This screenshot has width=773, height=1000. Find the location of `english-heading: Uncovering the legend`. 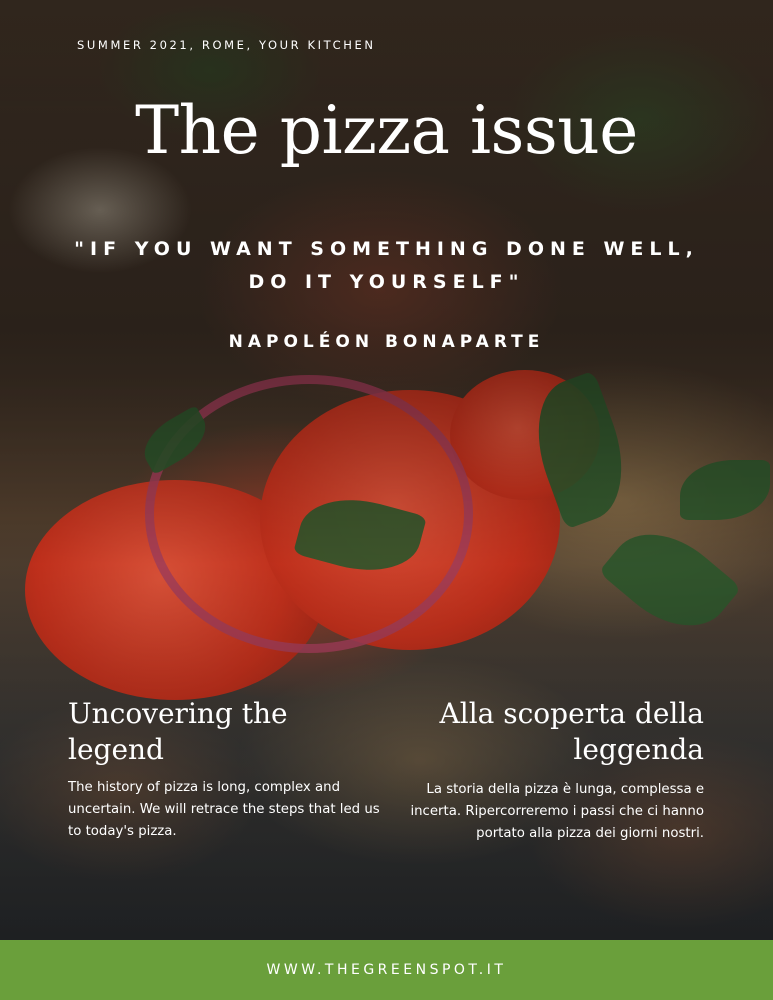

english-heading: Uncovering the legend is located at coordinates (178, 731).